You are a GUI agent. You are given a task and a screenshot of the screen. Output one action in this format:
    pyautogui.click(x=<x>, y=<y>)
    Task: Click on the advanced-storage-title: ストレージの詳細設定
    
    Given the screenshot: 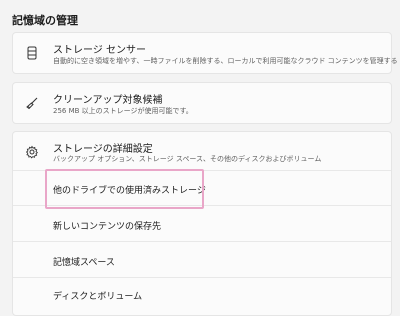 What is the action you would take?
    pyautogui.click(x=103, y=149)
    